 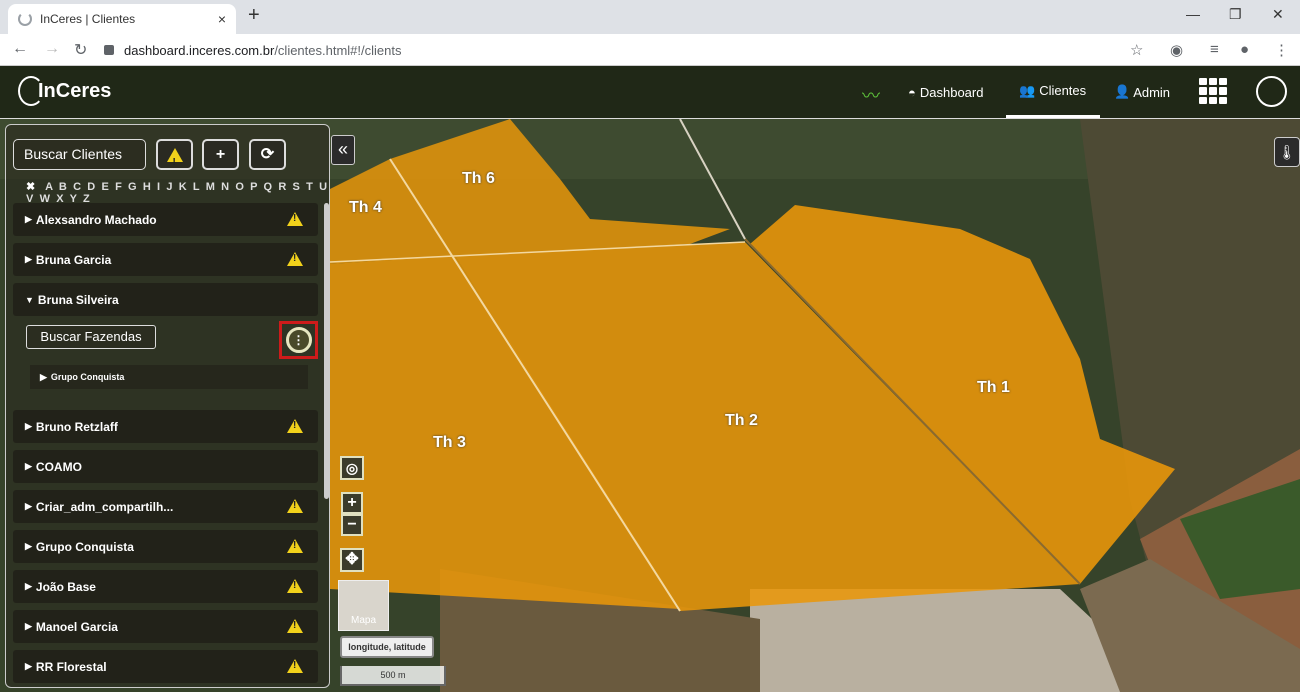 I want to click on field-label: Th 3, so click(x=449, y=443).